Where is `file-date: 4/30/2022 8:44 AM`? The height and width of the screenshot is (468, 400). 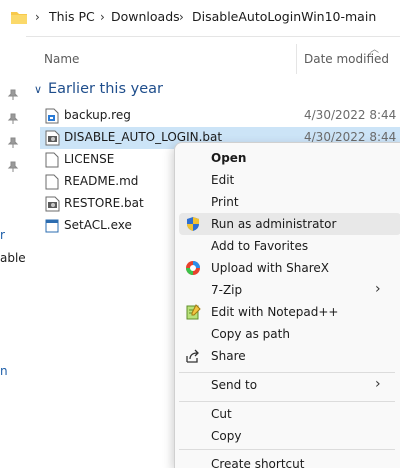
file-date: 4/30/2022 8:44 AM is located at coordinates (352, 115).